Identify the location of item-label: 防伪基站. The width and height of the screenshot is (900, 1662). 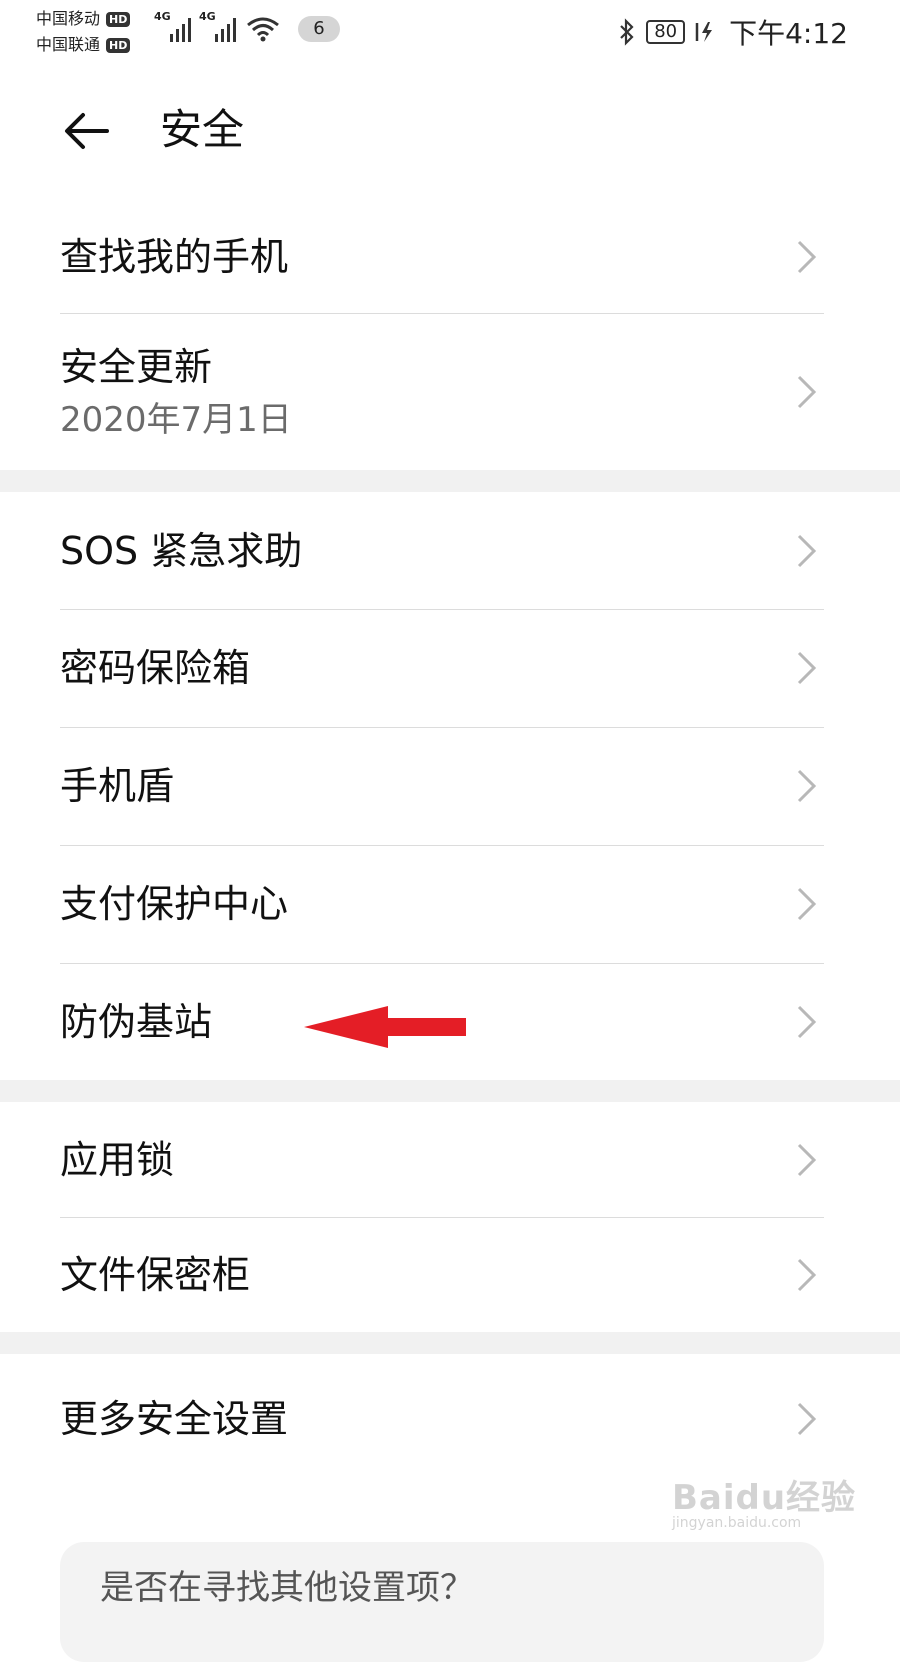
(136, 1021).